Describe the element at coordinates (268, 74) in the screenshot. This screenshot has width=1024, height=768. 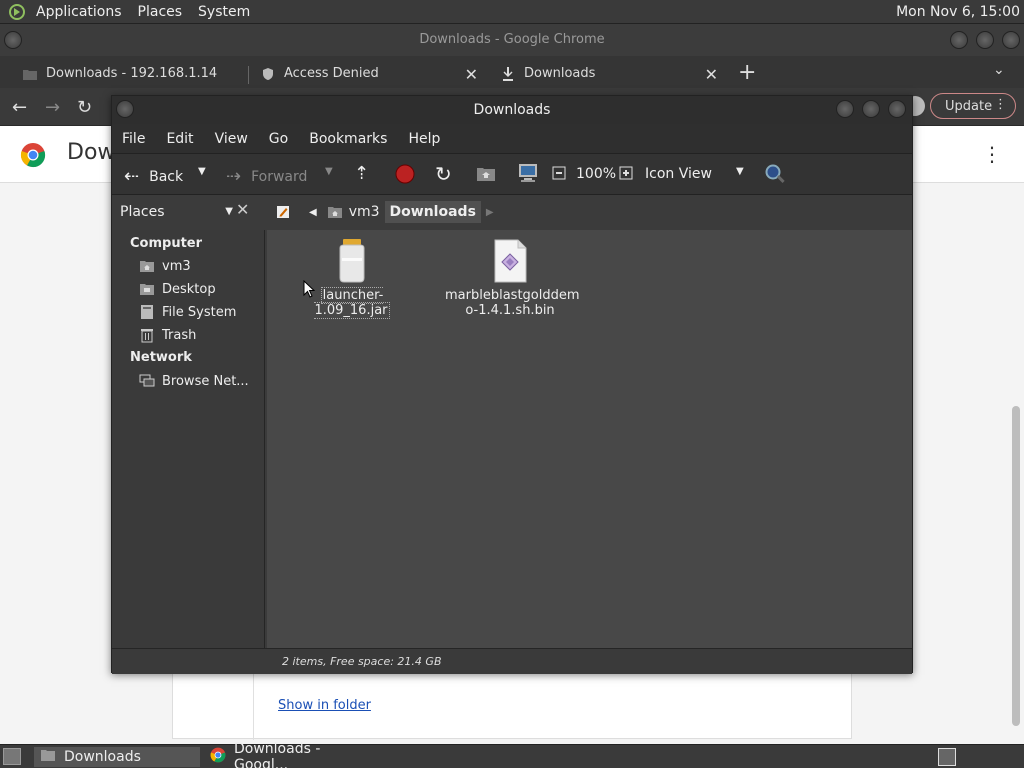
I see `shield-icon` at that location.